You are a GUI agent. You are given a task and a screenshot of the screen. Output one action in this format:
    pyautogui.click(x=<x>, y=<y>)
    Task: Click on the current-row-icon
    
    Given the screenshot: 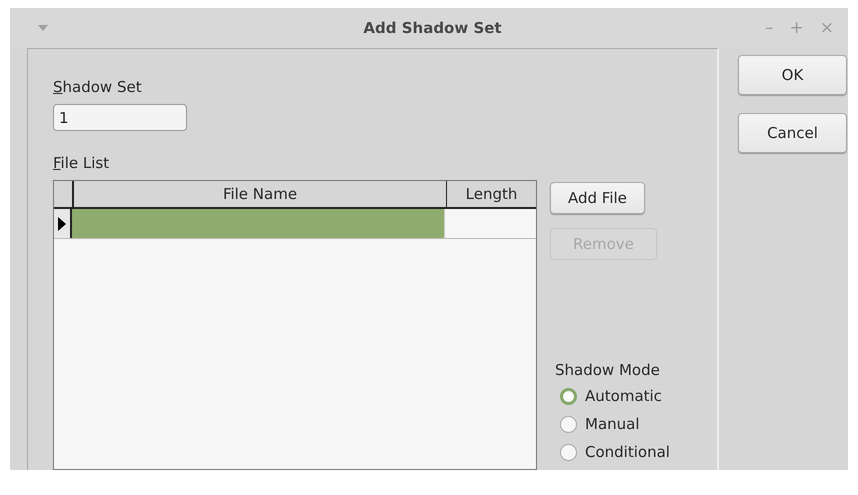 What is the action you would take?
    pyautogui.click(x=62, y=223)
    